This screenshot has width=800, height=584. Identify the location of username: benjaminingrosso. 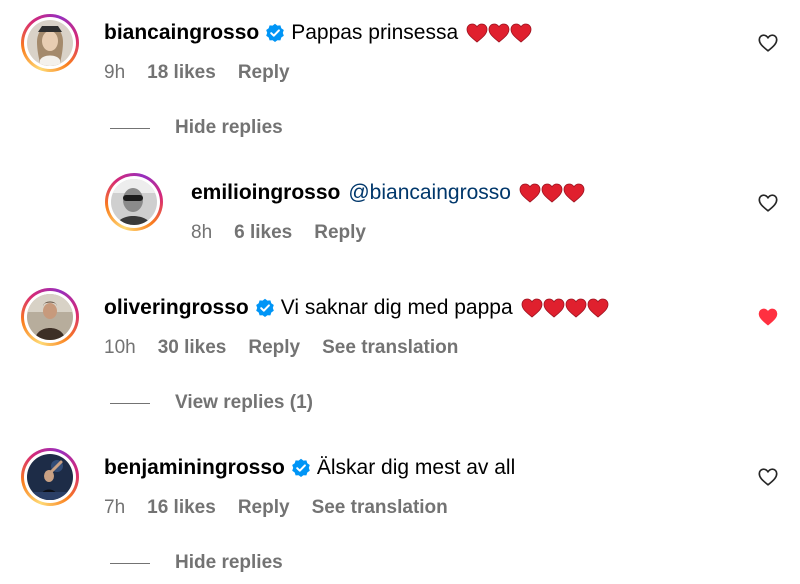
(194, 468).